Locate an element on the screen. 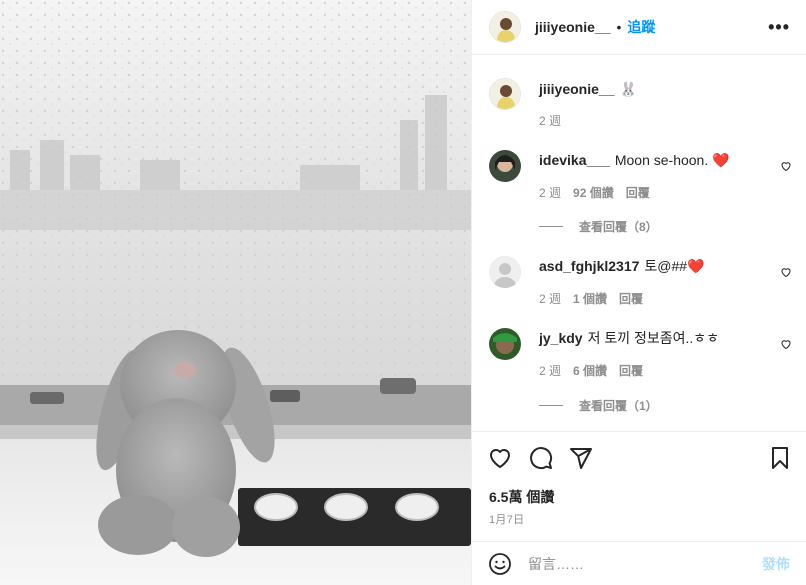 This screenshot has width=806, height=585. comment-content: 저 토끼 정보좀여..ㅎㅎ is located at coordinates (653, 338).